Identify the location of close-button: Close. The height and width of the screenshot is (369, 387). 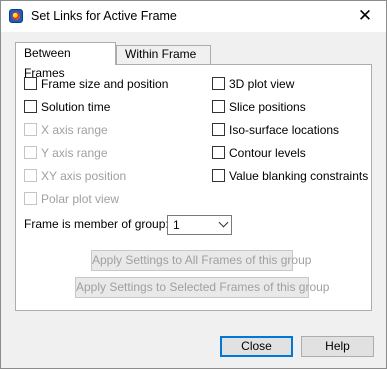
(256, 346).